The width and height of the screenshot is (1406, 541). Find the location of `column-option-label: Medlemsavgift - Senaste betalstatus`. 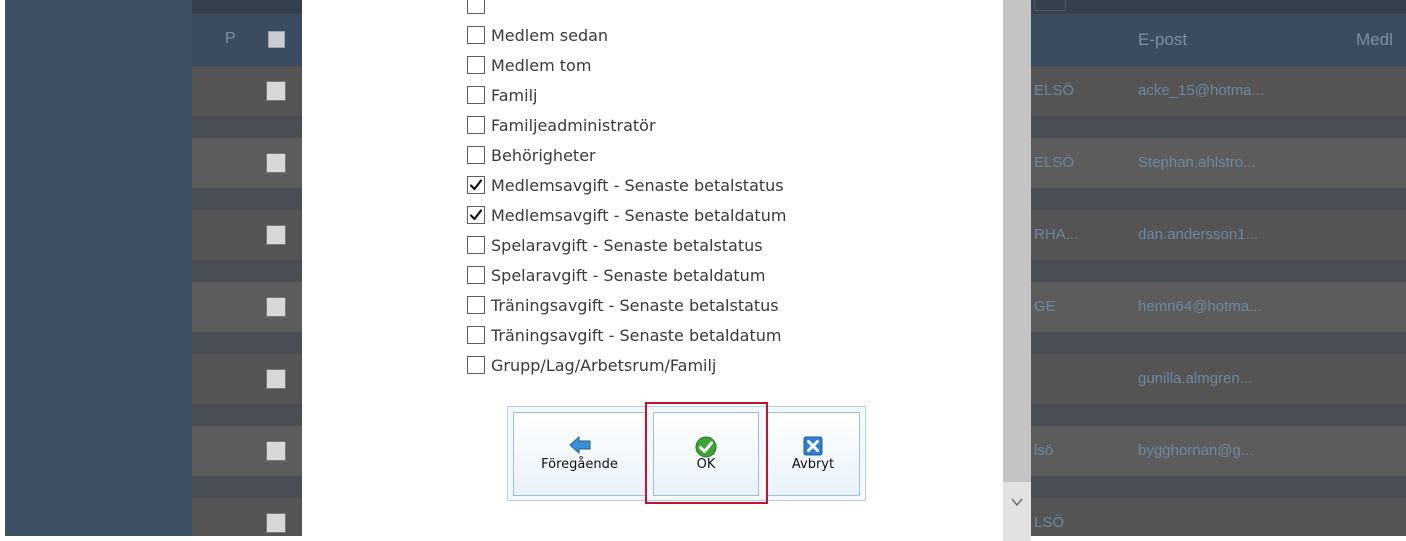

column-option-label: Medlemsavgift - Senaste betalstatus is located at coordinates (637, 185).